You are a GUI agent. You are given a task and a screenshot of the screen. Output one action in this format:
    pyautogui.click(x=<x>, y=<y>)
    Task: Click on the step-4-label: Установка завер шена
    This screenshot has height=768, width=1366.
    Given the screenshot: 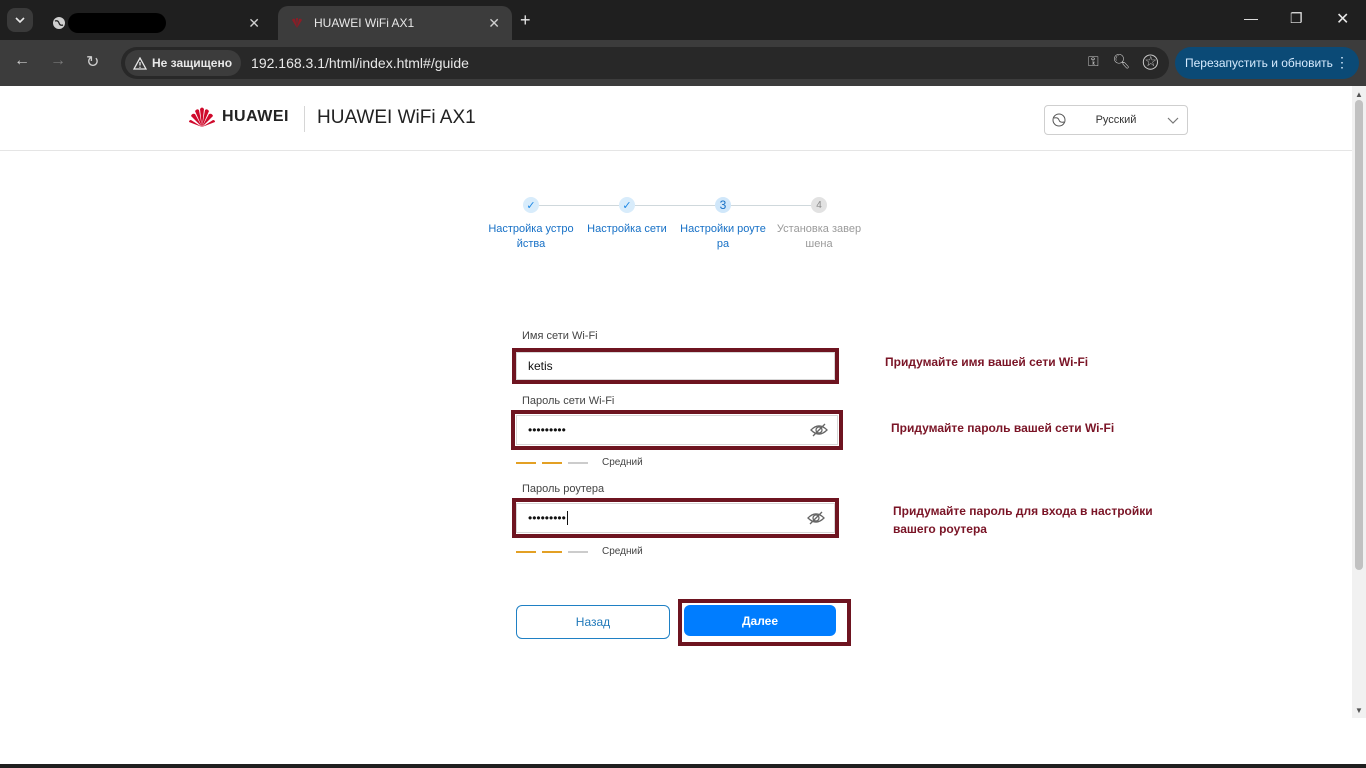 What is the action you would take?
    pyautogui.click(x=819, y=236)
    